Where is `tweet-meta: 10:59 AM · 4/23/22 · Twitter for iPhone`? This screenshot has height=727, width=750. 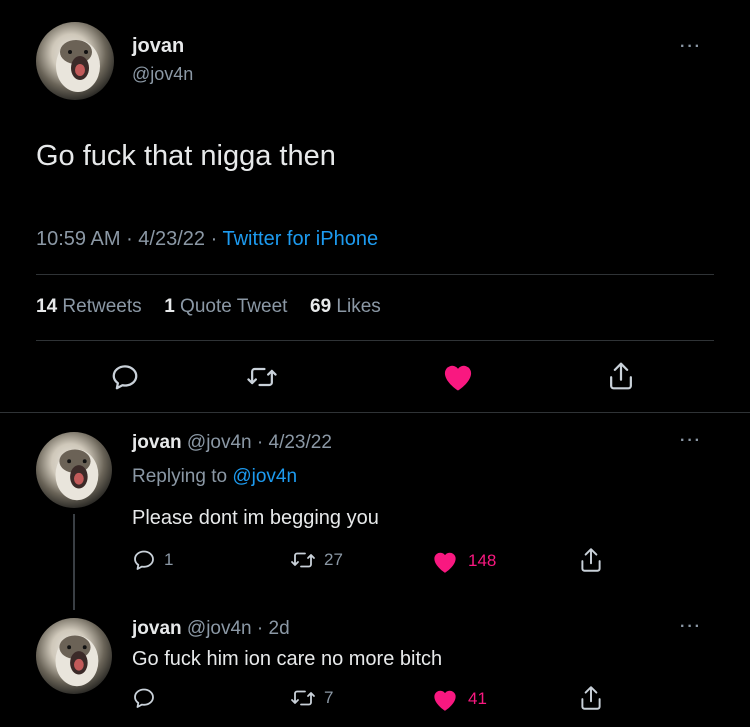 tweet-meta: 10:59 AM · 4/23/22 · Twitter for iPhone is located at coordinates (207, 239).